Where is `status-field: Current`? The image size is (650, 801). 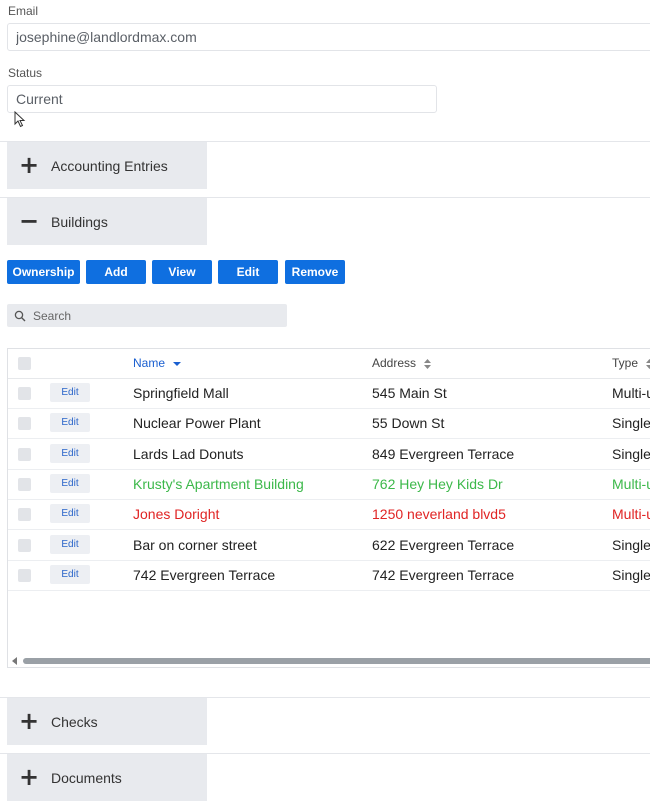
status-field: Current is located at coordinates (222, 99).